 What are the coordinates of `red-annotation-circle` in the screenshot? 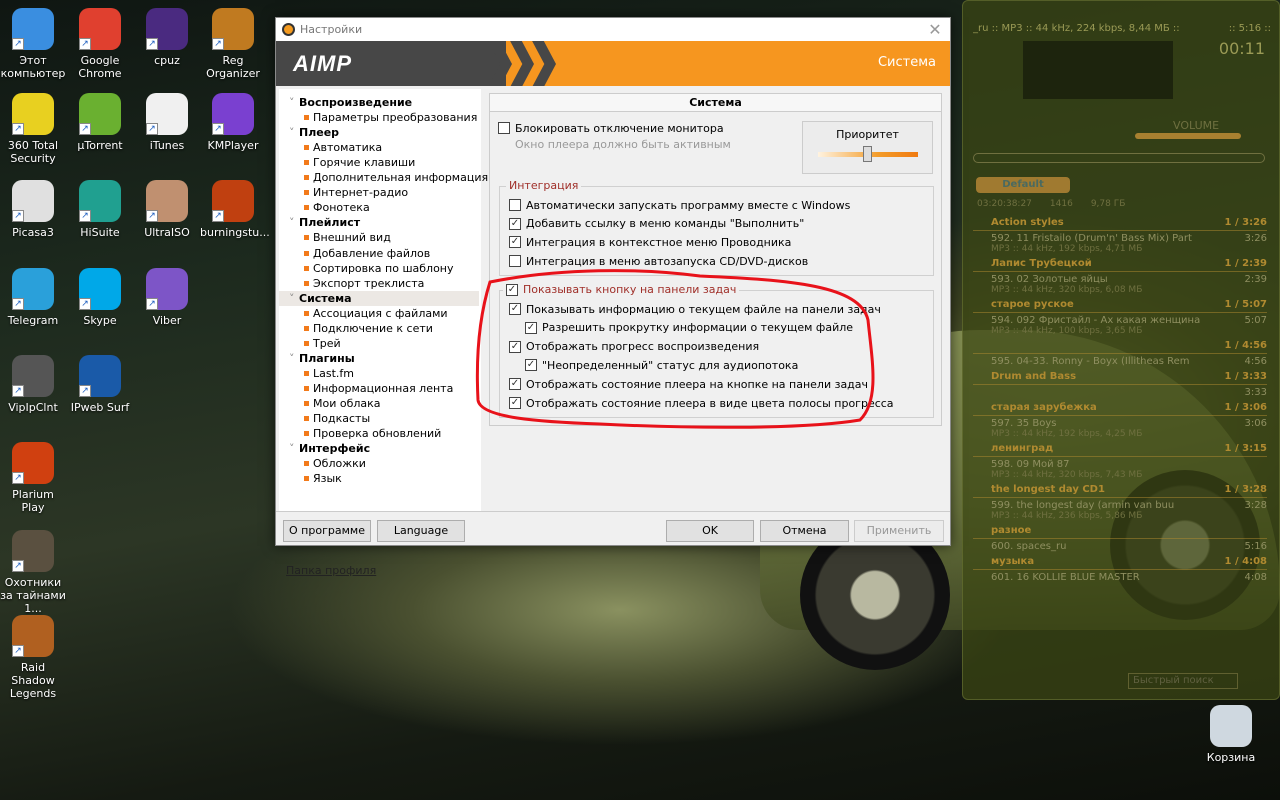 It's located at (675, 349).